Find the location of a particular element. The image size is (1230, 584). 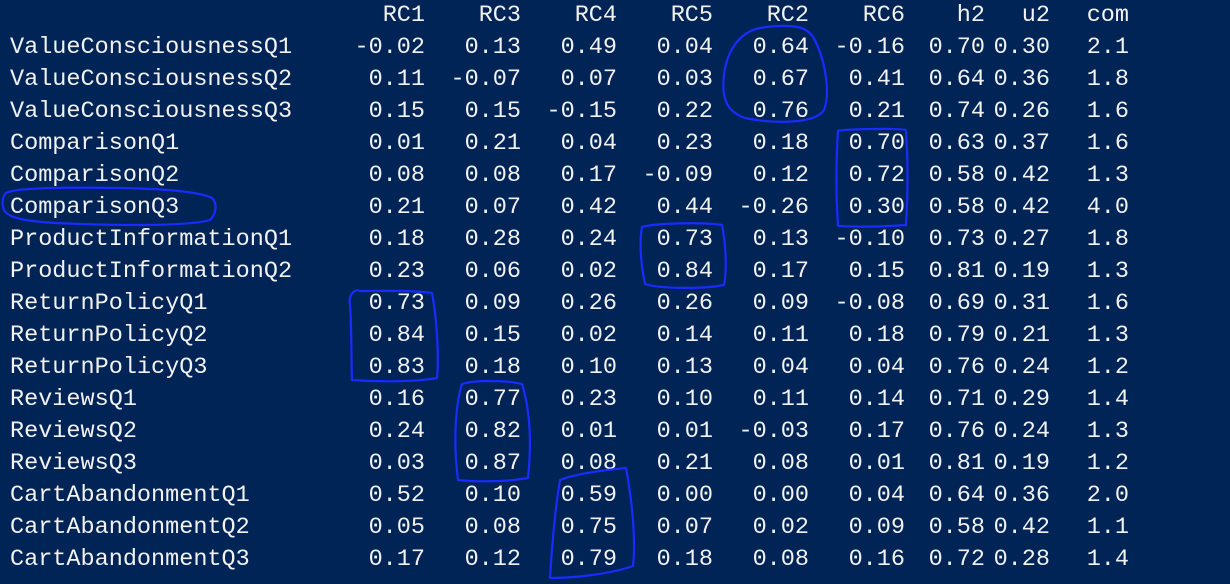

table-cell: 0.26 is located at coordinates (684, 303).